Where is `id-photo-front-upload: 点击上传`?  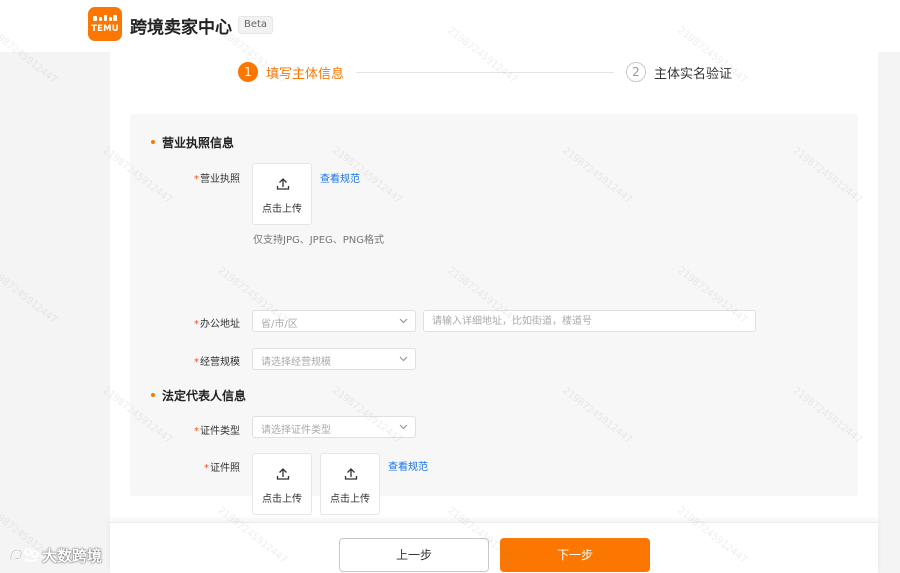 id-photo-front-upload: 点击上传 is located at coordinates (282, 484).